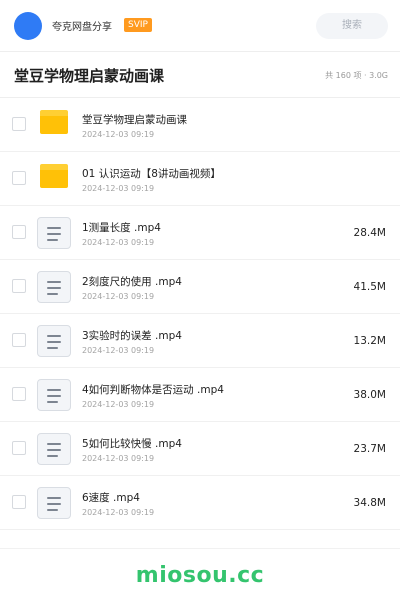 This screenshot has height=600, width=400. What do you see at coordinates (200, 341) in the screenshot?
I see `list-item: 3实验时的误差 .mp4 2024-12-03 09:19 13.2M` at bounding box center [200, 341].